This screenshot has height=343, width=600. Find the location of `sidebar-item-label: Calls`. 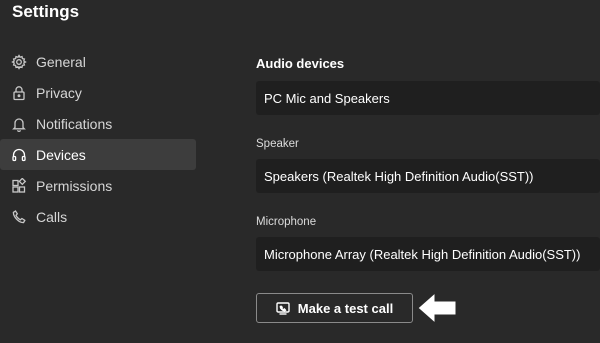

sidebar-item-label: Calls is located at coordinates (52, 216).